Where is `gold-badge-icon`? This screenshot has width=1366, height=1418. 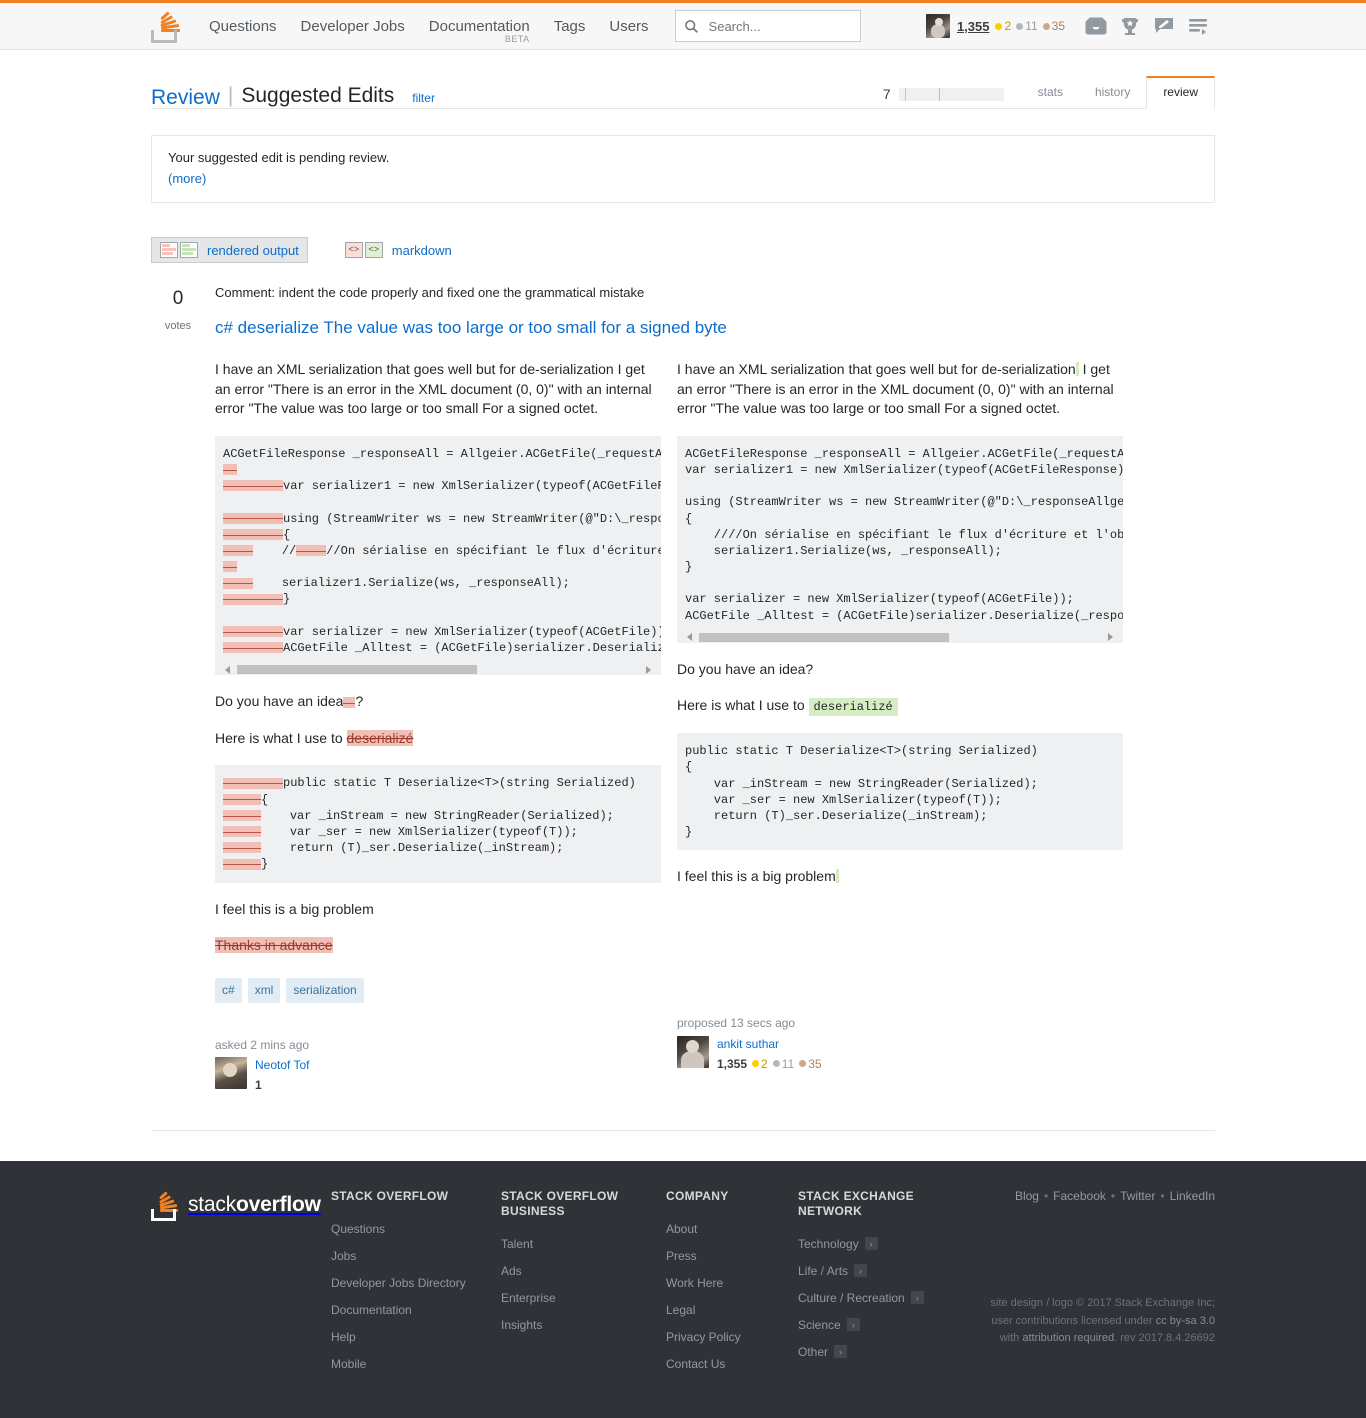 gold-badge-icon is located at coordinates (756, 1064).